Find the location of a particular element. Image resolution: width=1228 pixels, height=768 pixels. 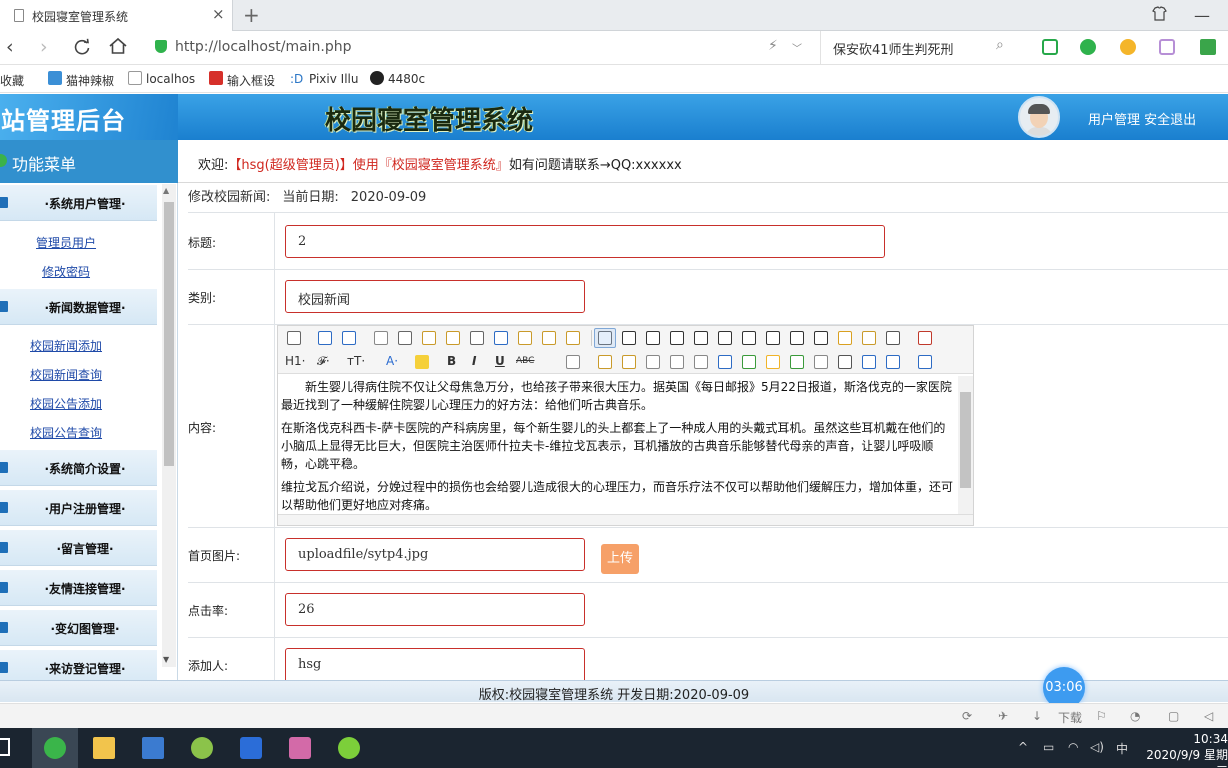

hr-icon is located at coordinates (749, 362).